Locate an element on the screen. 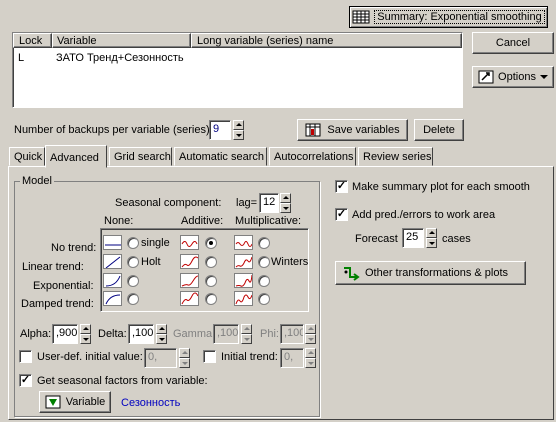 This screenshot has width=556, height=422. row-label-no-trend: No trend: is located at coordinates (74, 248).